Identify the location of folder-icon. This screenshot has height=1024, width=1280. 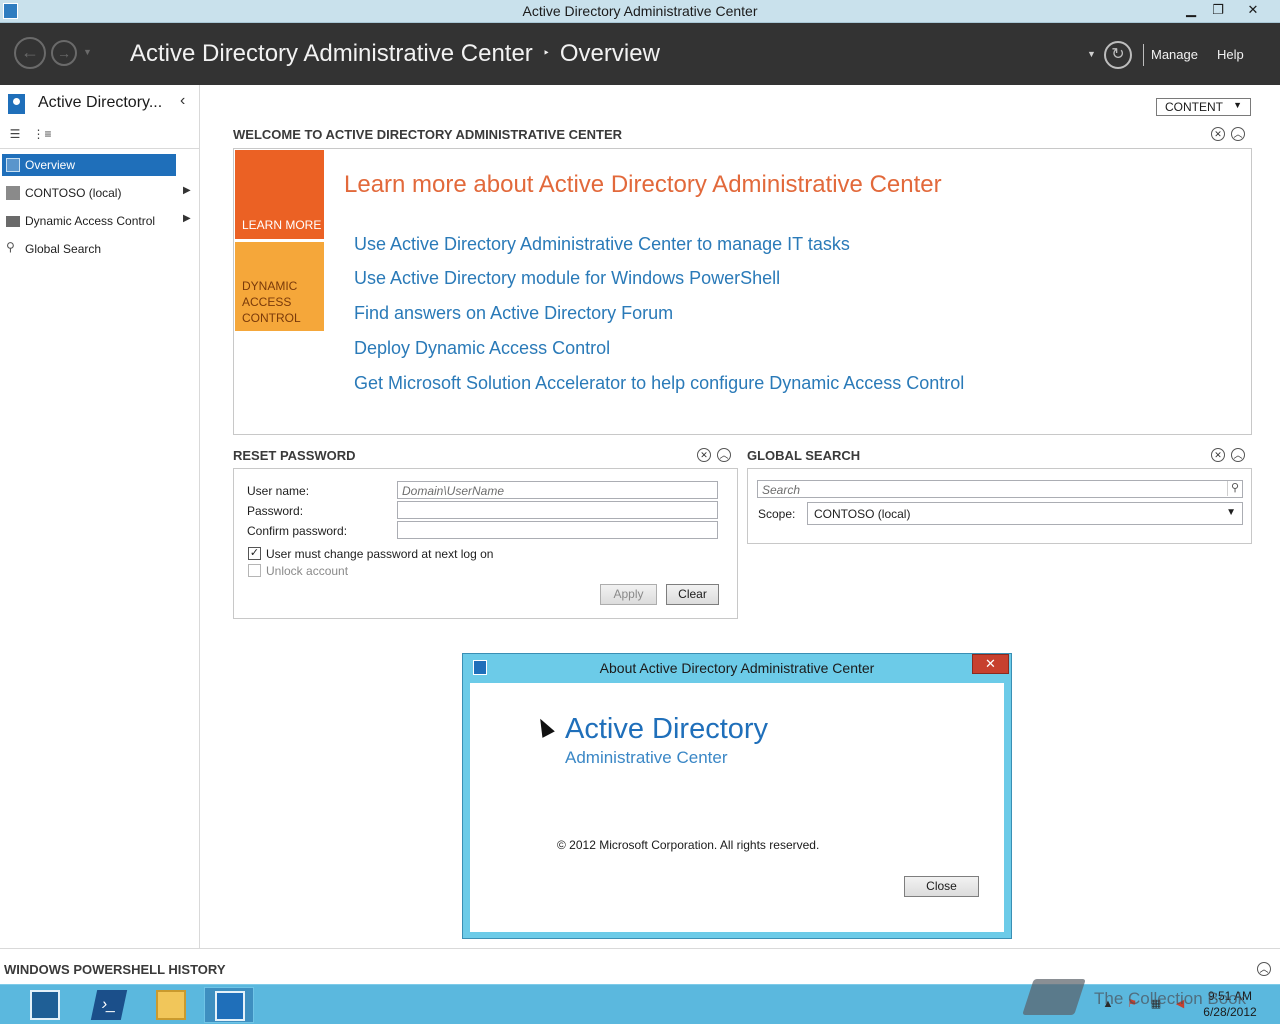
(13, 221).